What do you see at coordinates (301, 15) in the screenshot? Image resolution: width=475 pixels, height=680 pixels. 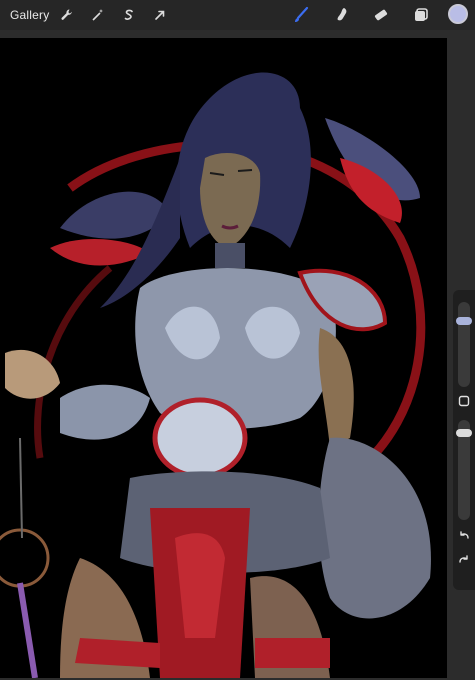 I see `brush-icon` at bounding box center [301, 15].